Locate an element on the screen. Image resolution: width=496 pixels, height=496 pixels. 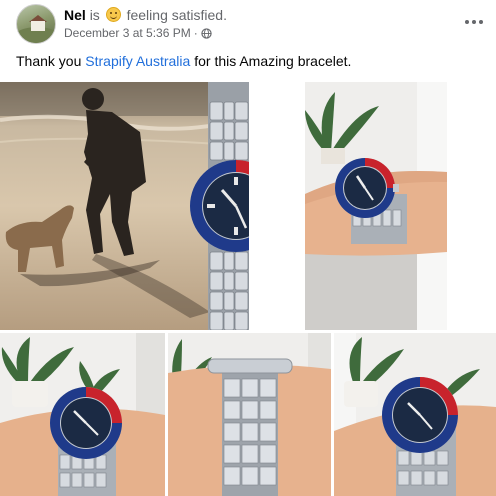
name-line: Nel is feeling satisfied. is located at coordinates (145, 15).